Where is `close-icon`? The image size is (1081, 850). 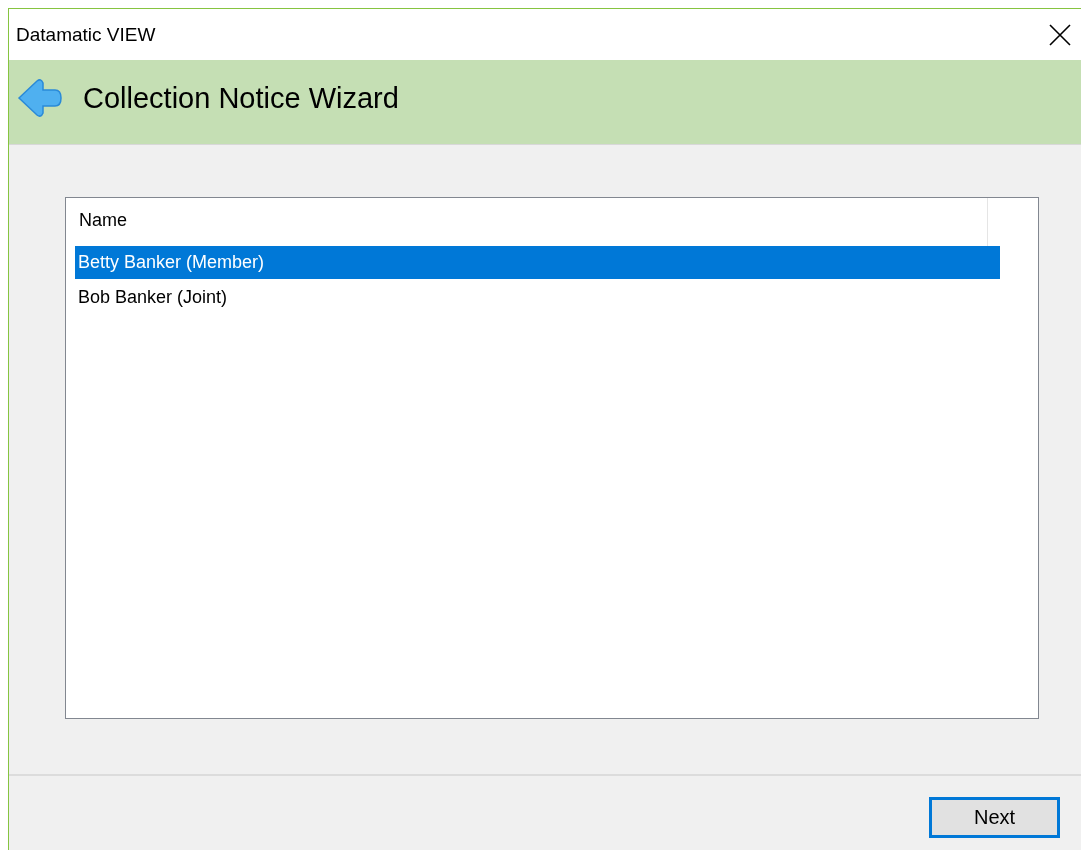 close-icon is located at coordinates (1060, 34).